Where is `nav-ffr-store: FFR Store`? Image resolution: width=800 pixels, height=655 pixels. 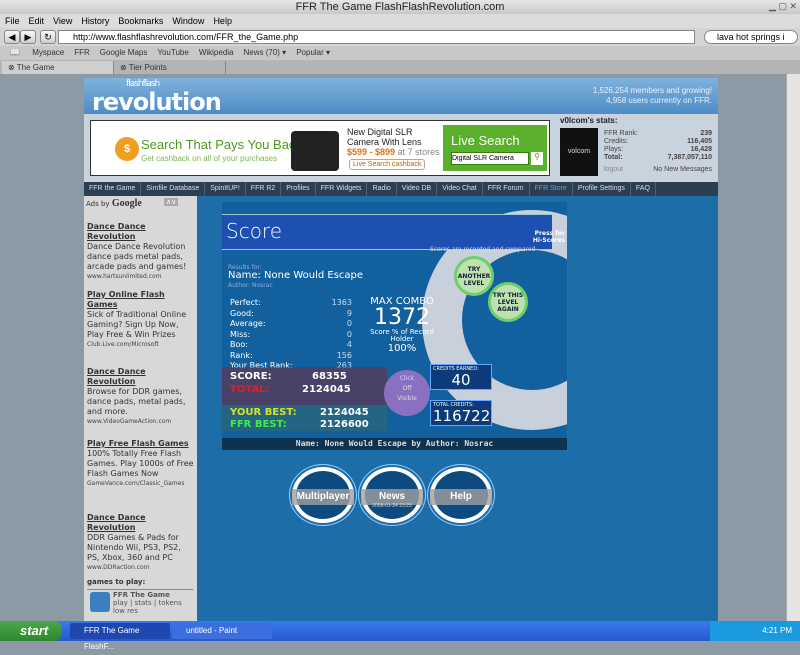 nav-ffr-store: FFR Store is located at coordinates (551, 189).